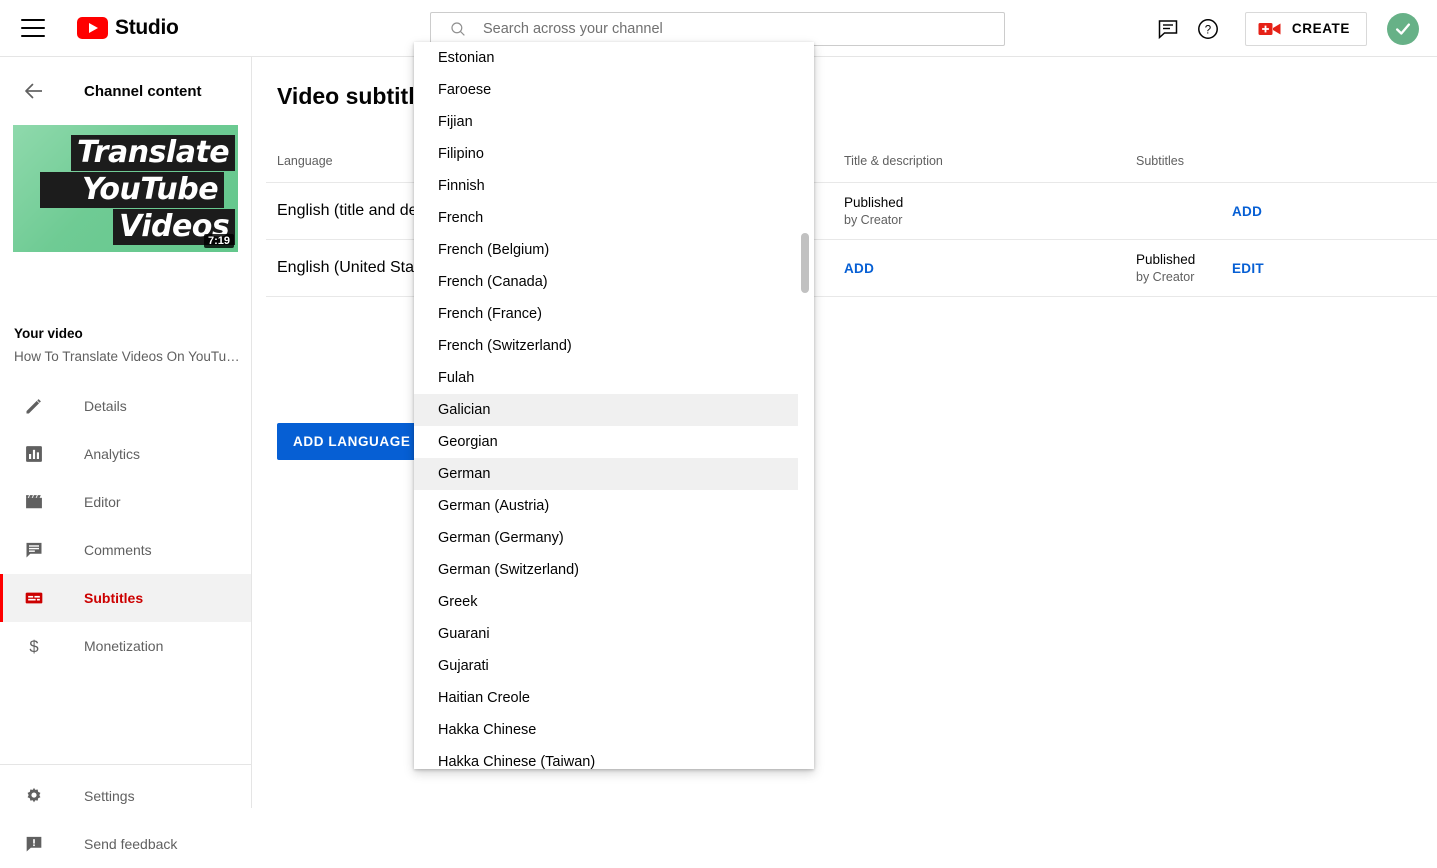 The height and width of the screenshot is (868, 1437). I want to click on video-camera-icon, so click(1269, 28).